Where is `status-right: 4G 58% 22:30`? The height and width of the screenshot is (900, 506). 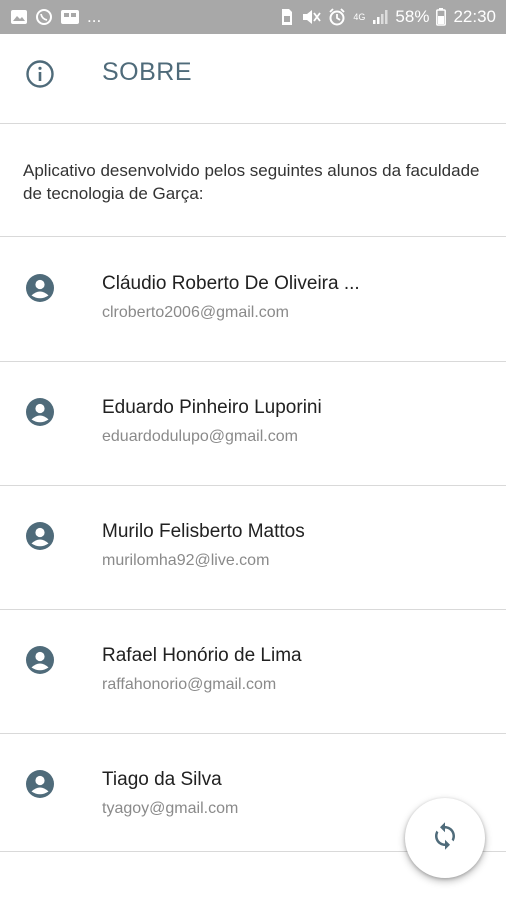 status-right: 4G 58% 22:30 is located at coordinates (388, 17).